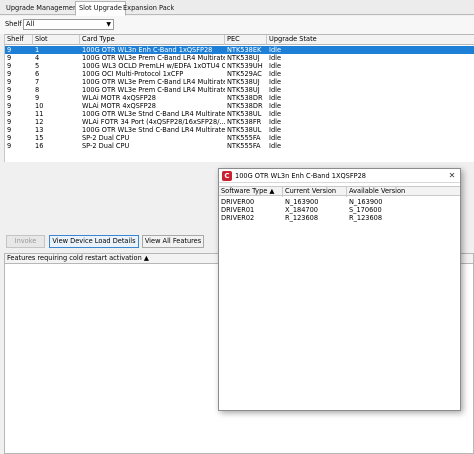 The height and width of the screenshot is (454, 474). I want to click on dialog-title-bar: C 100G OTR WL3n Enh C-Band 1XQSFP28 ✕, so click(339, 176).